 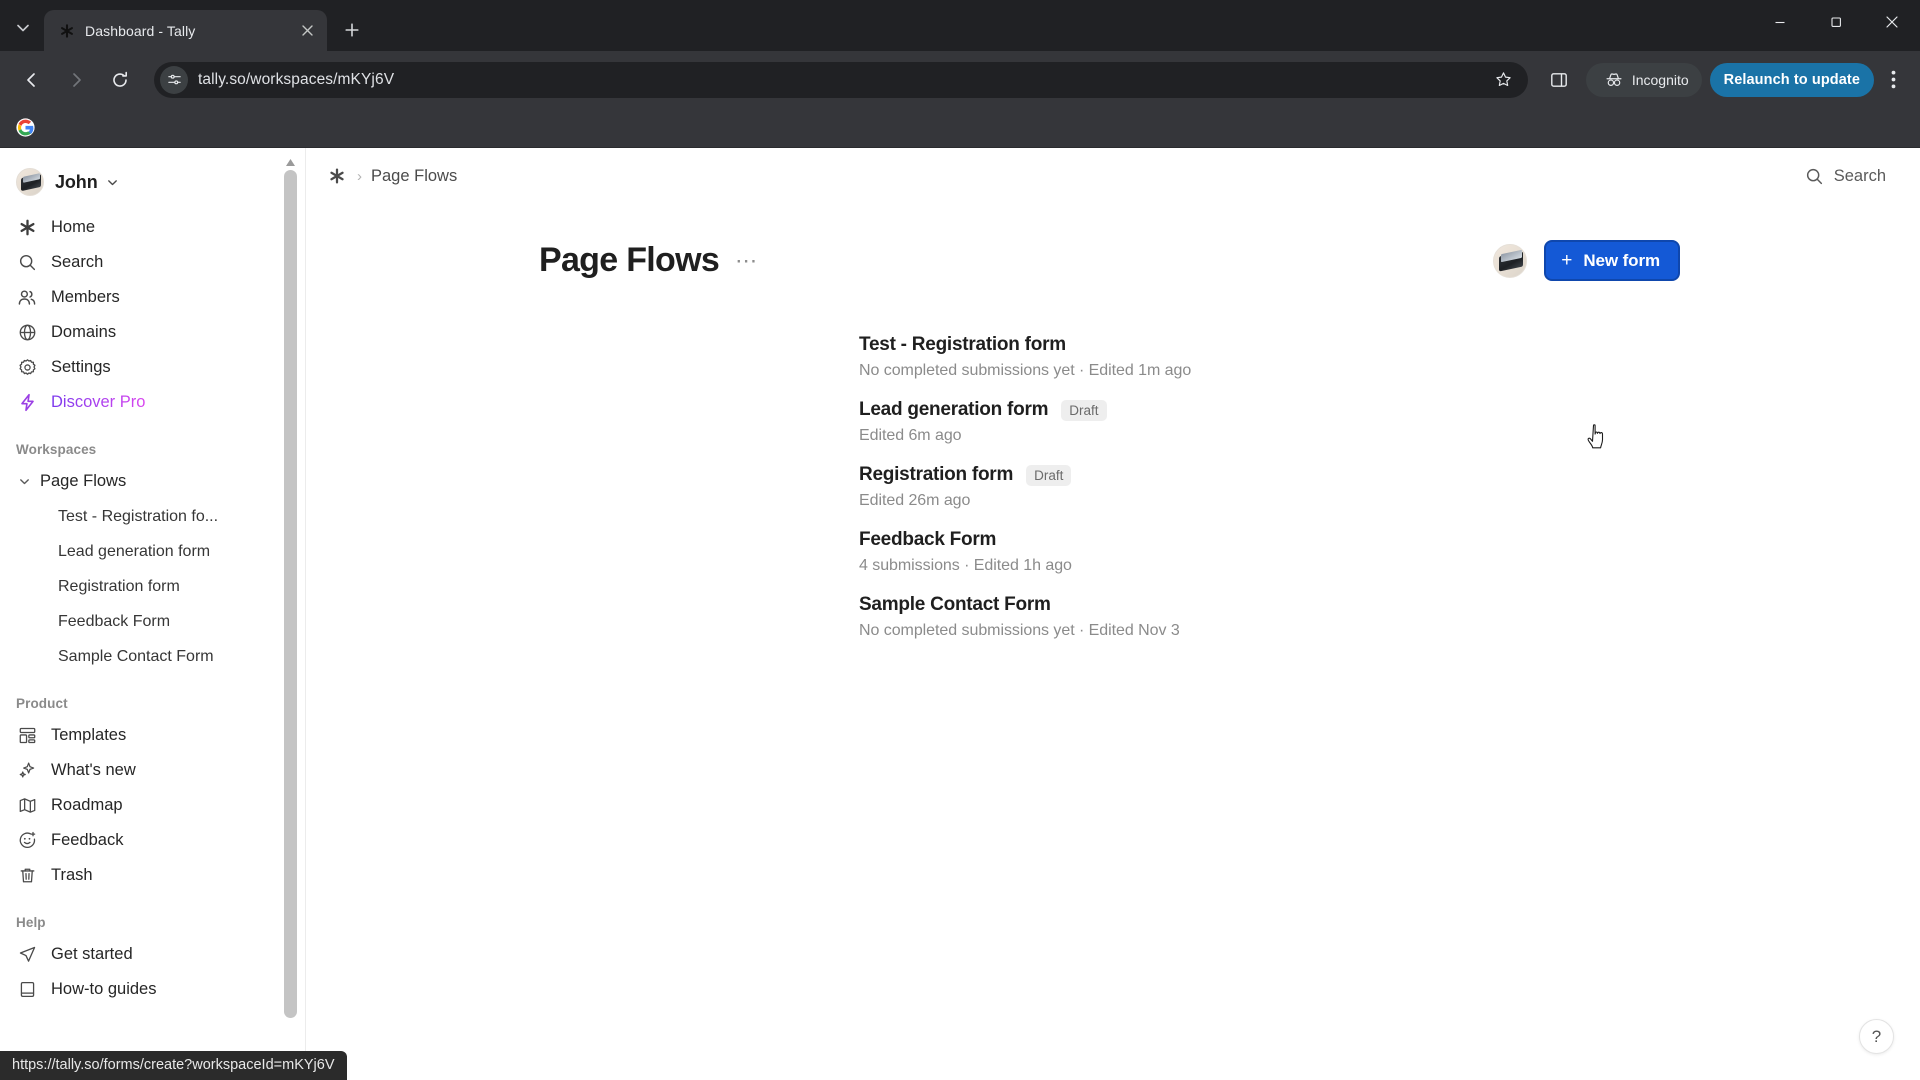 I want to click on browser-tab: Dashboard - Tally, so click(x=185, y=30).